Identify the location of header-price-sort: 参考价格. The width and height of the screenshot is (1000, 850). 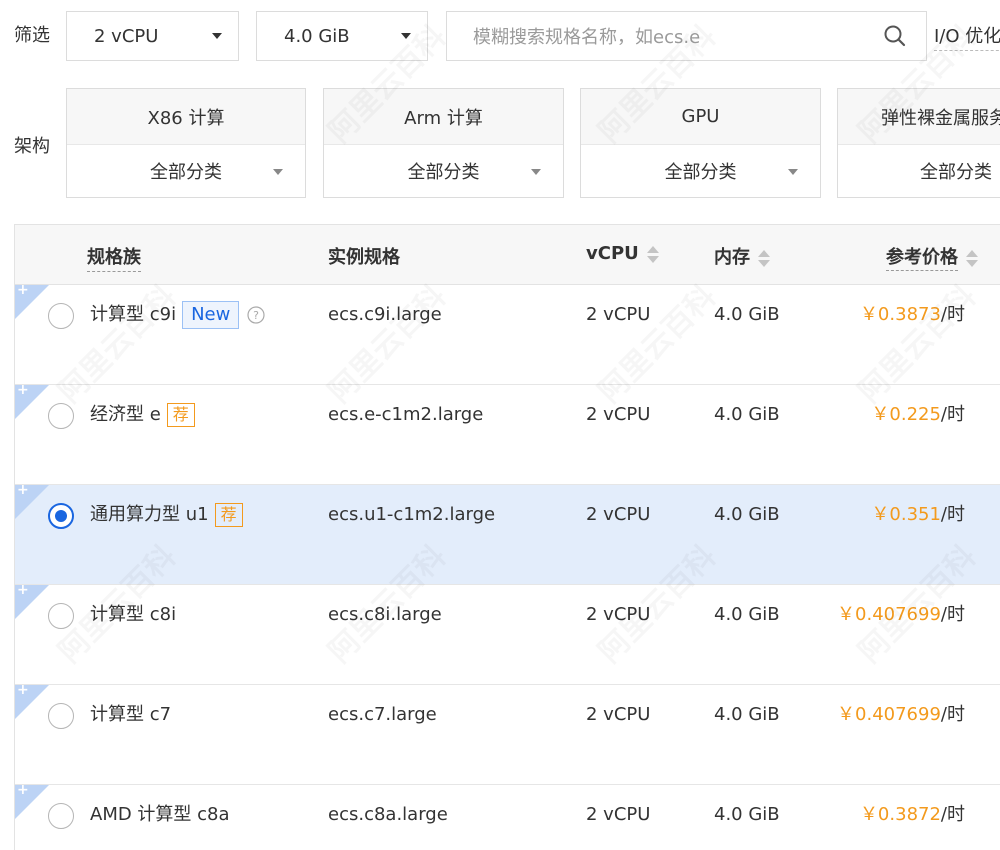
(932, 257).